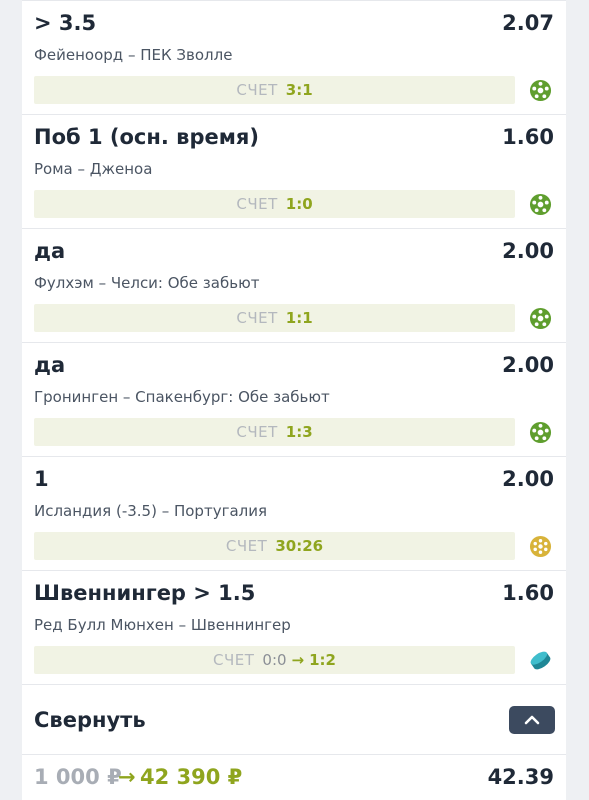 The height and width of the screenshot is (800, 589). What do you see at coordinates (299, 546) in the screenshot?
I see `score-value: 30:26` at bounding box center [299, 546].